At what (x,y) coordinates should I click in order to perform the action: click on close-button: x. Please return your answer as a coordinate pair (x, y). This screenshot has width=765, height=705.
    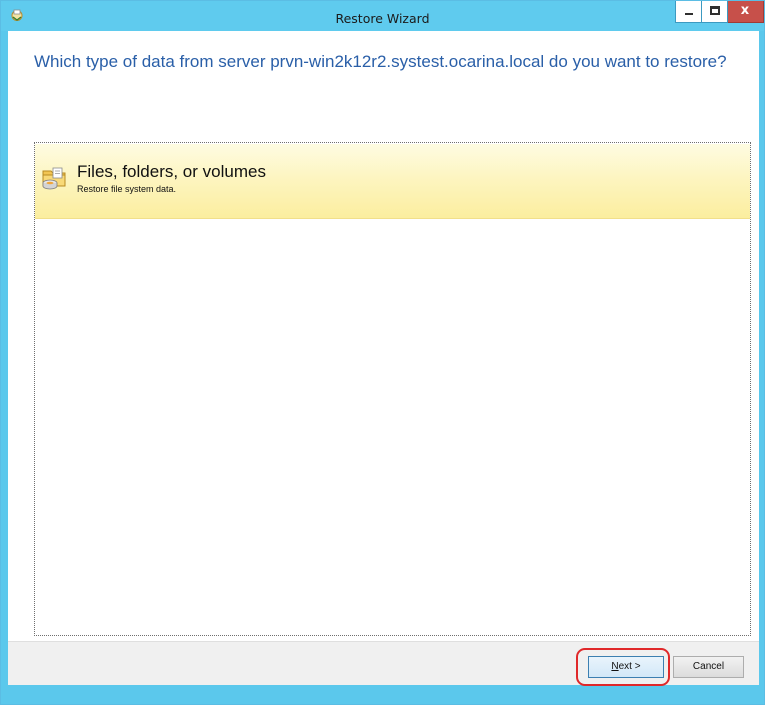
    Looking at the image, I should click on (746, 12).